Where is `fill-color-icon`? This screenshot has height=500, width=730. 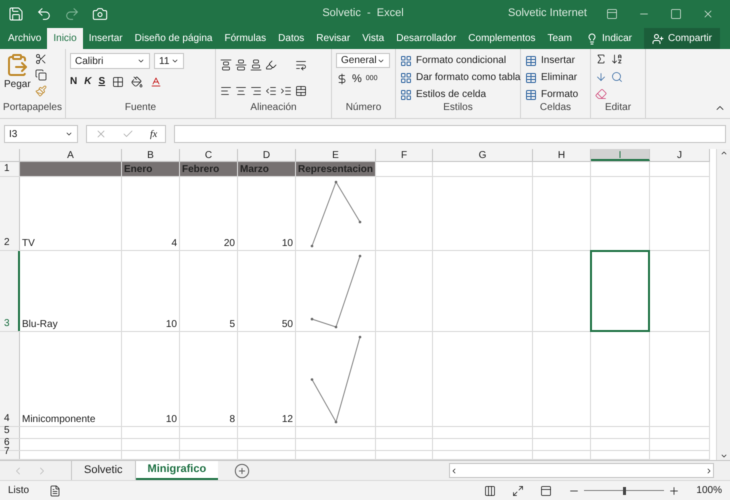 fill-color-icon is located at coordinates (137, 82).